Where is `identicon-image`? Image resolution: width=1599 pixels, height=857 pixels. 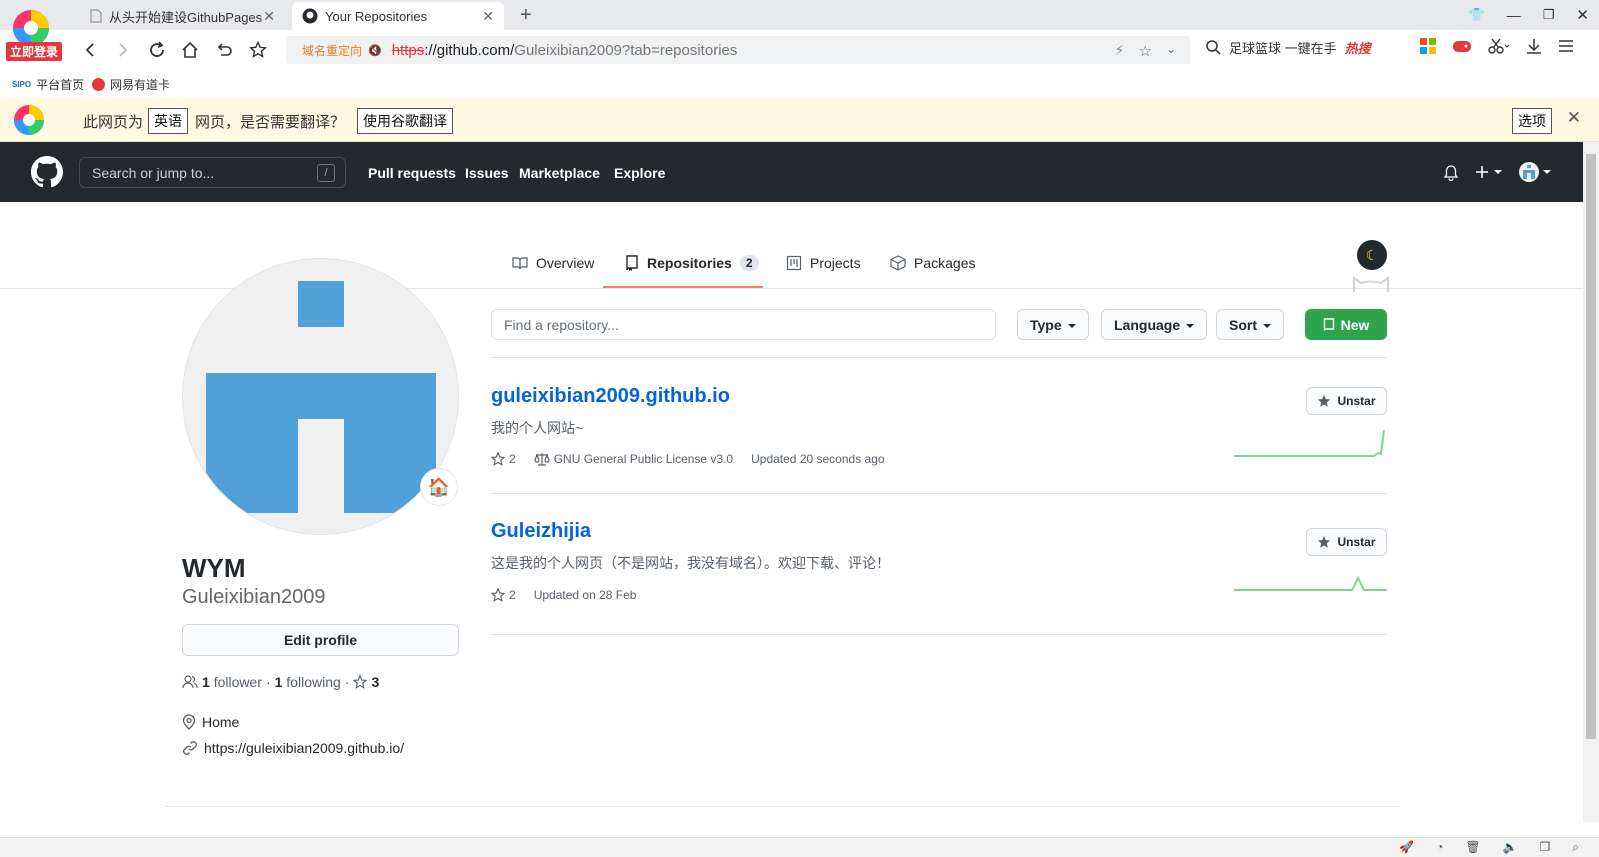
identicon-image is located at coordinates (321, 407).